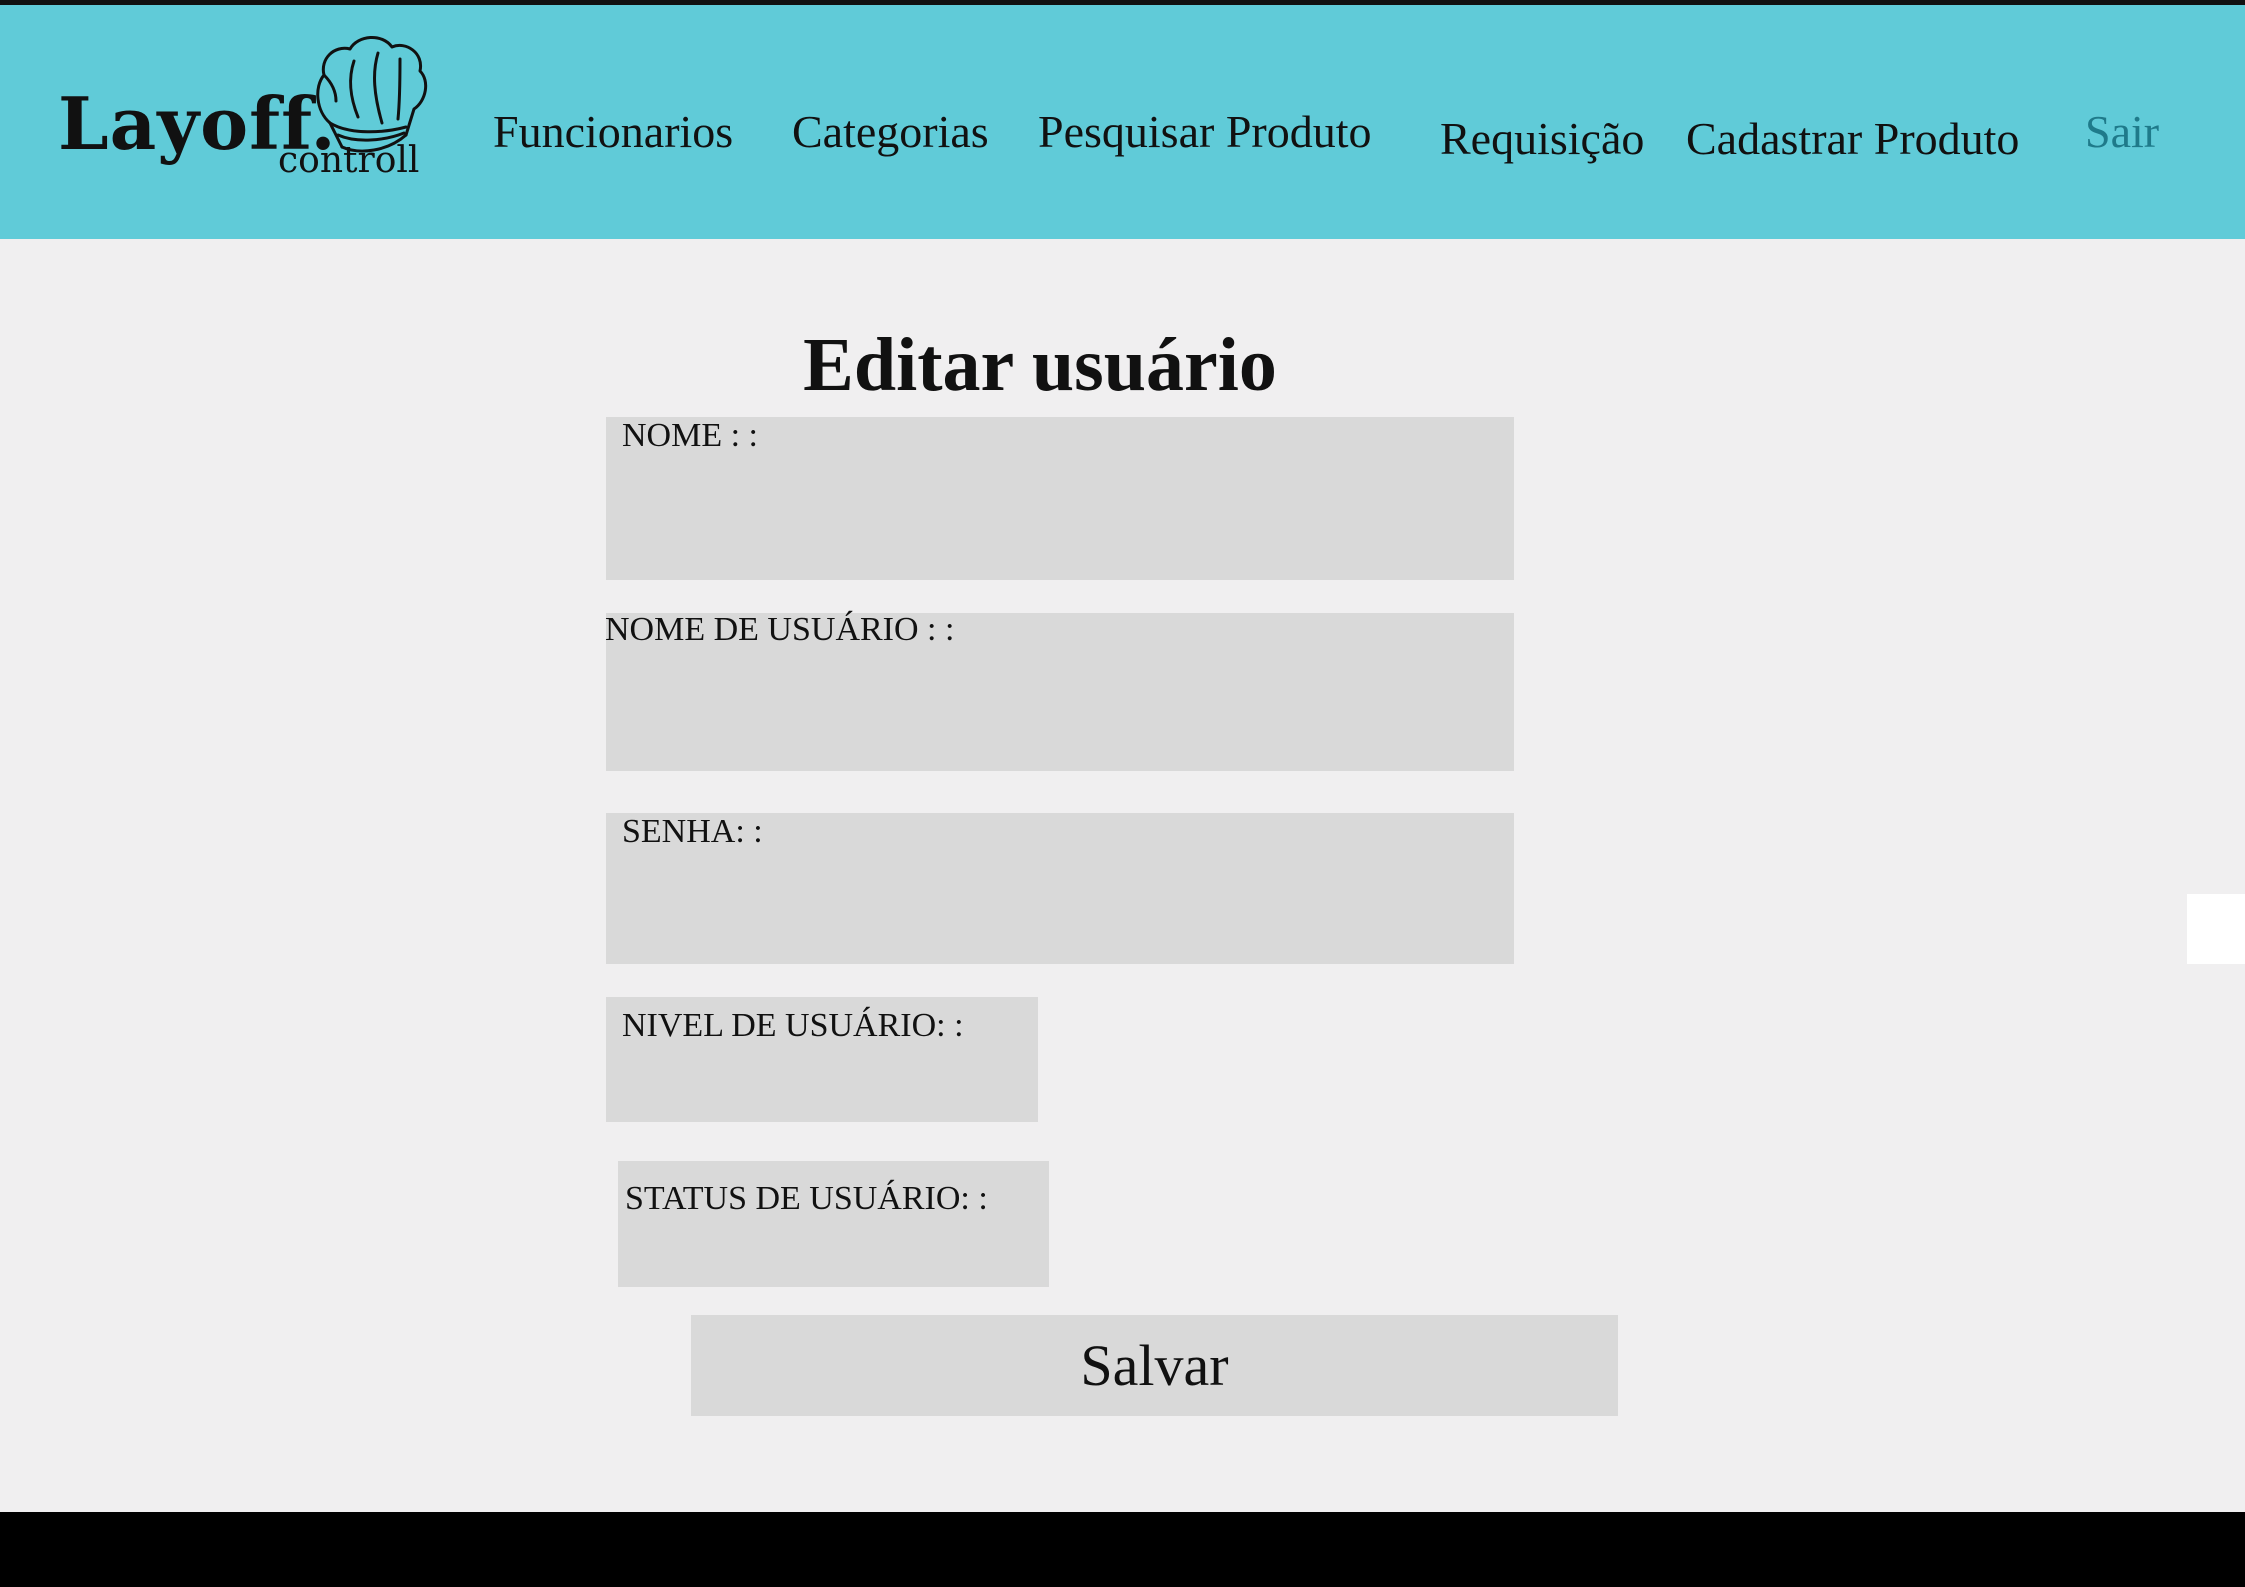 This screenshot has width=2245, height=1587. Describe the element at coordinates (780, 629) in the screenshot. I see `nome-de-usuario-label: NOME DE USUÁRIO : :` at that location.